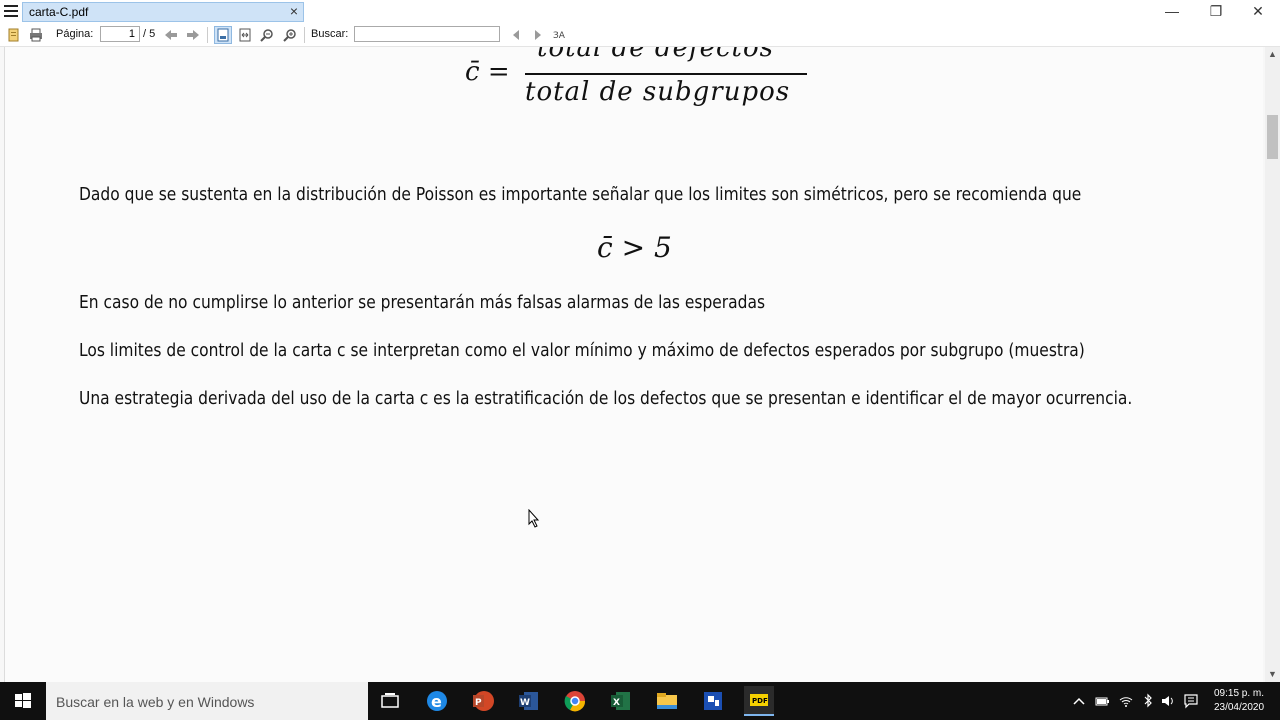  What do you see at coordinates (1148, 701) in the screenshot?
I see `bluetooth-icon` at bounding box center [1148, 701].